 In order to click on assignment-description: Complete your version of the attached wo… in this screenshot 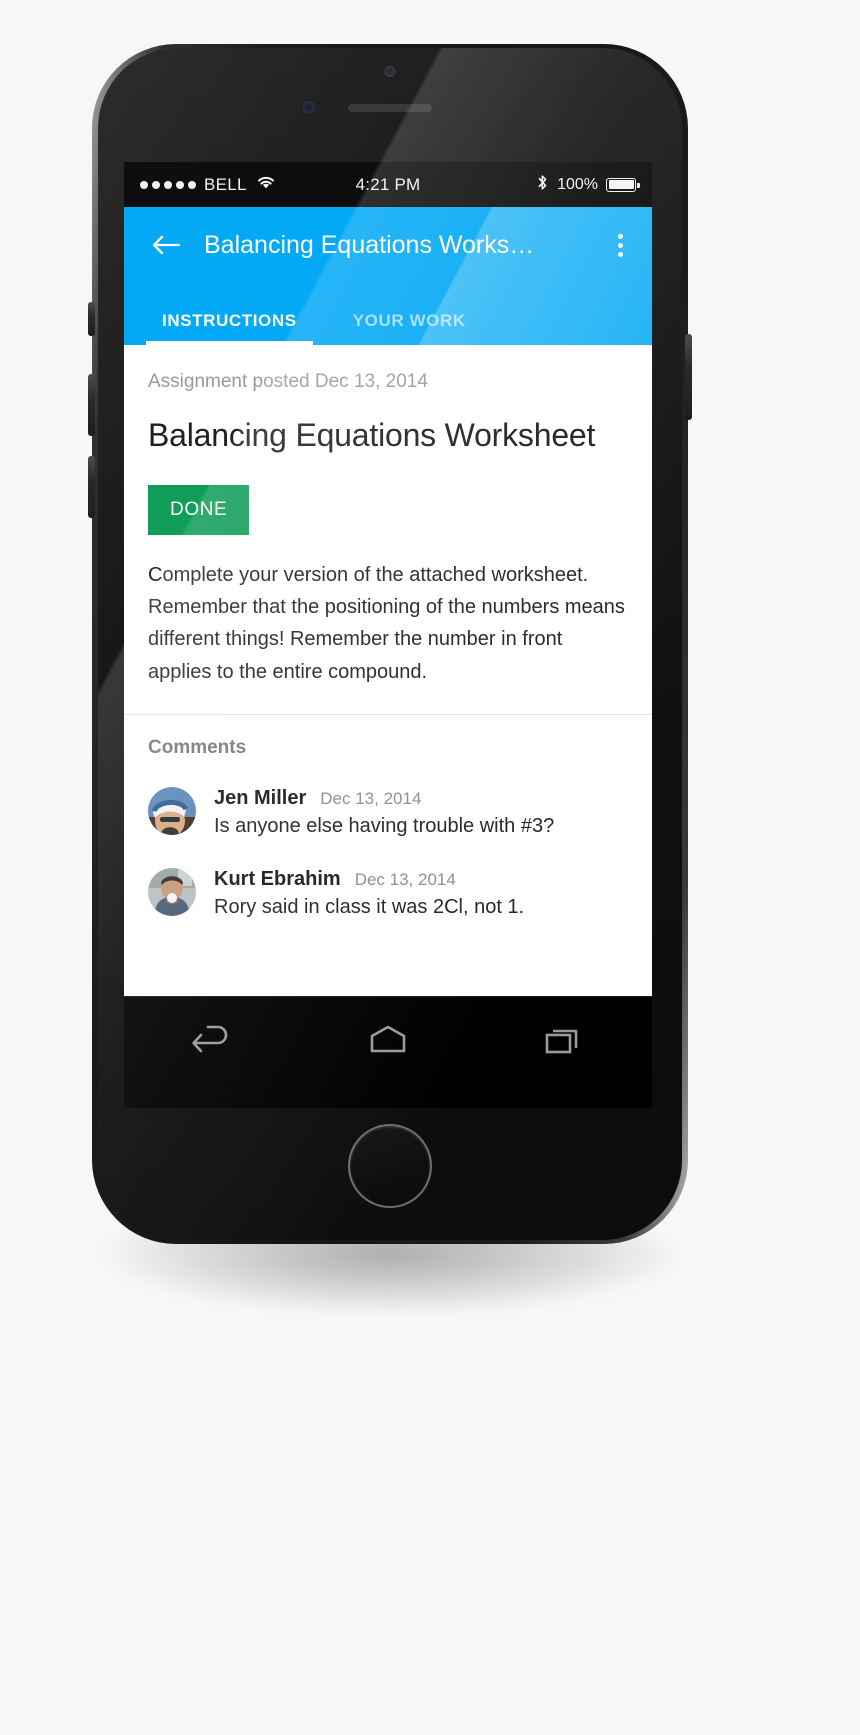, I will do `click(386, 623)`.